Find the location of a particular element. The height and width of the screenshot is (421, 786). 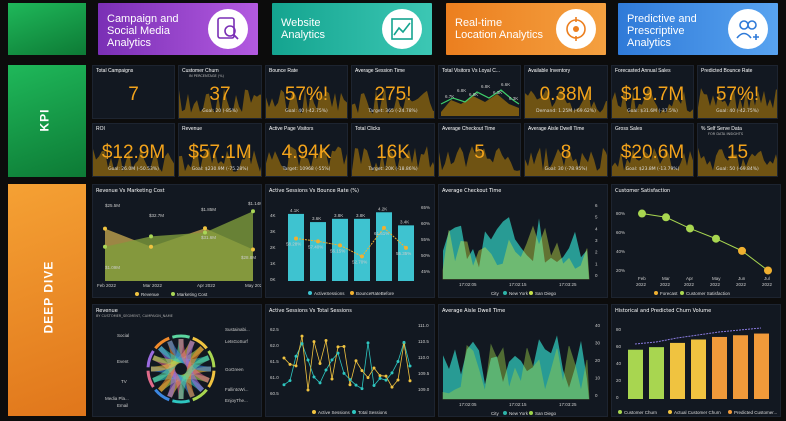

header-tile-predictive: Predictive and Prescriptive Analytics is located at coordinates (698, 29).